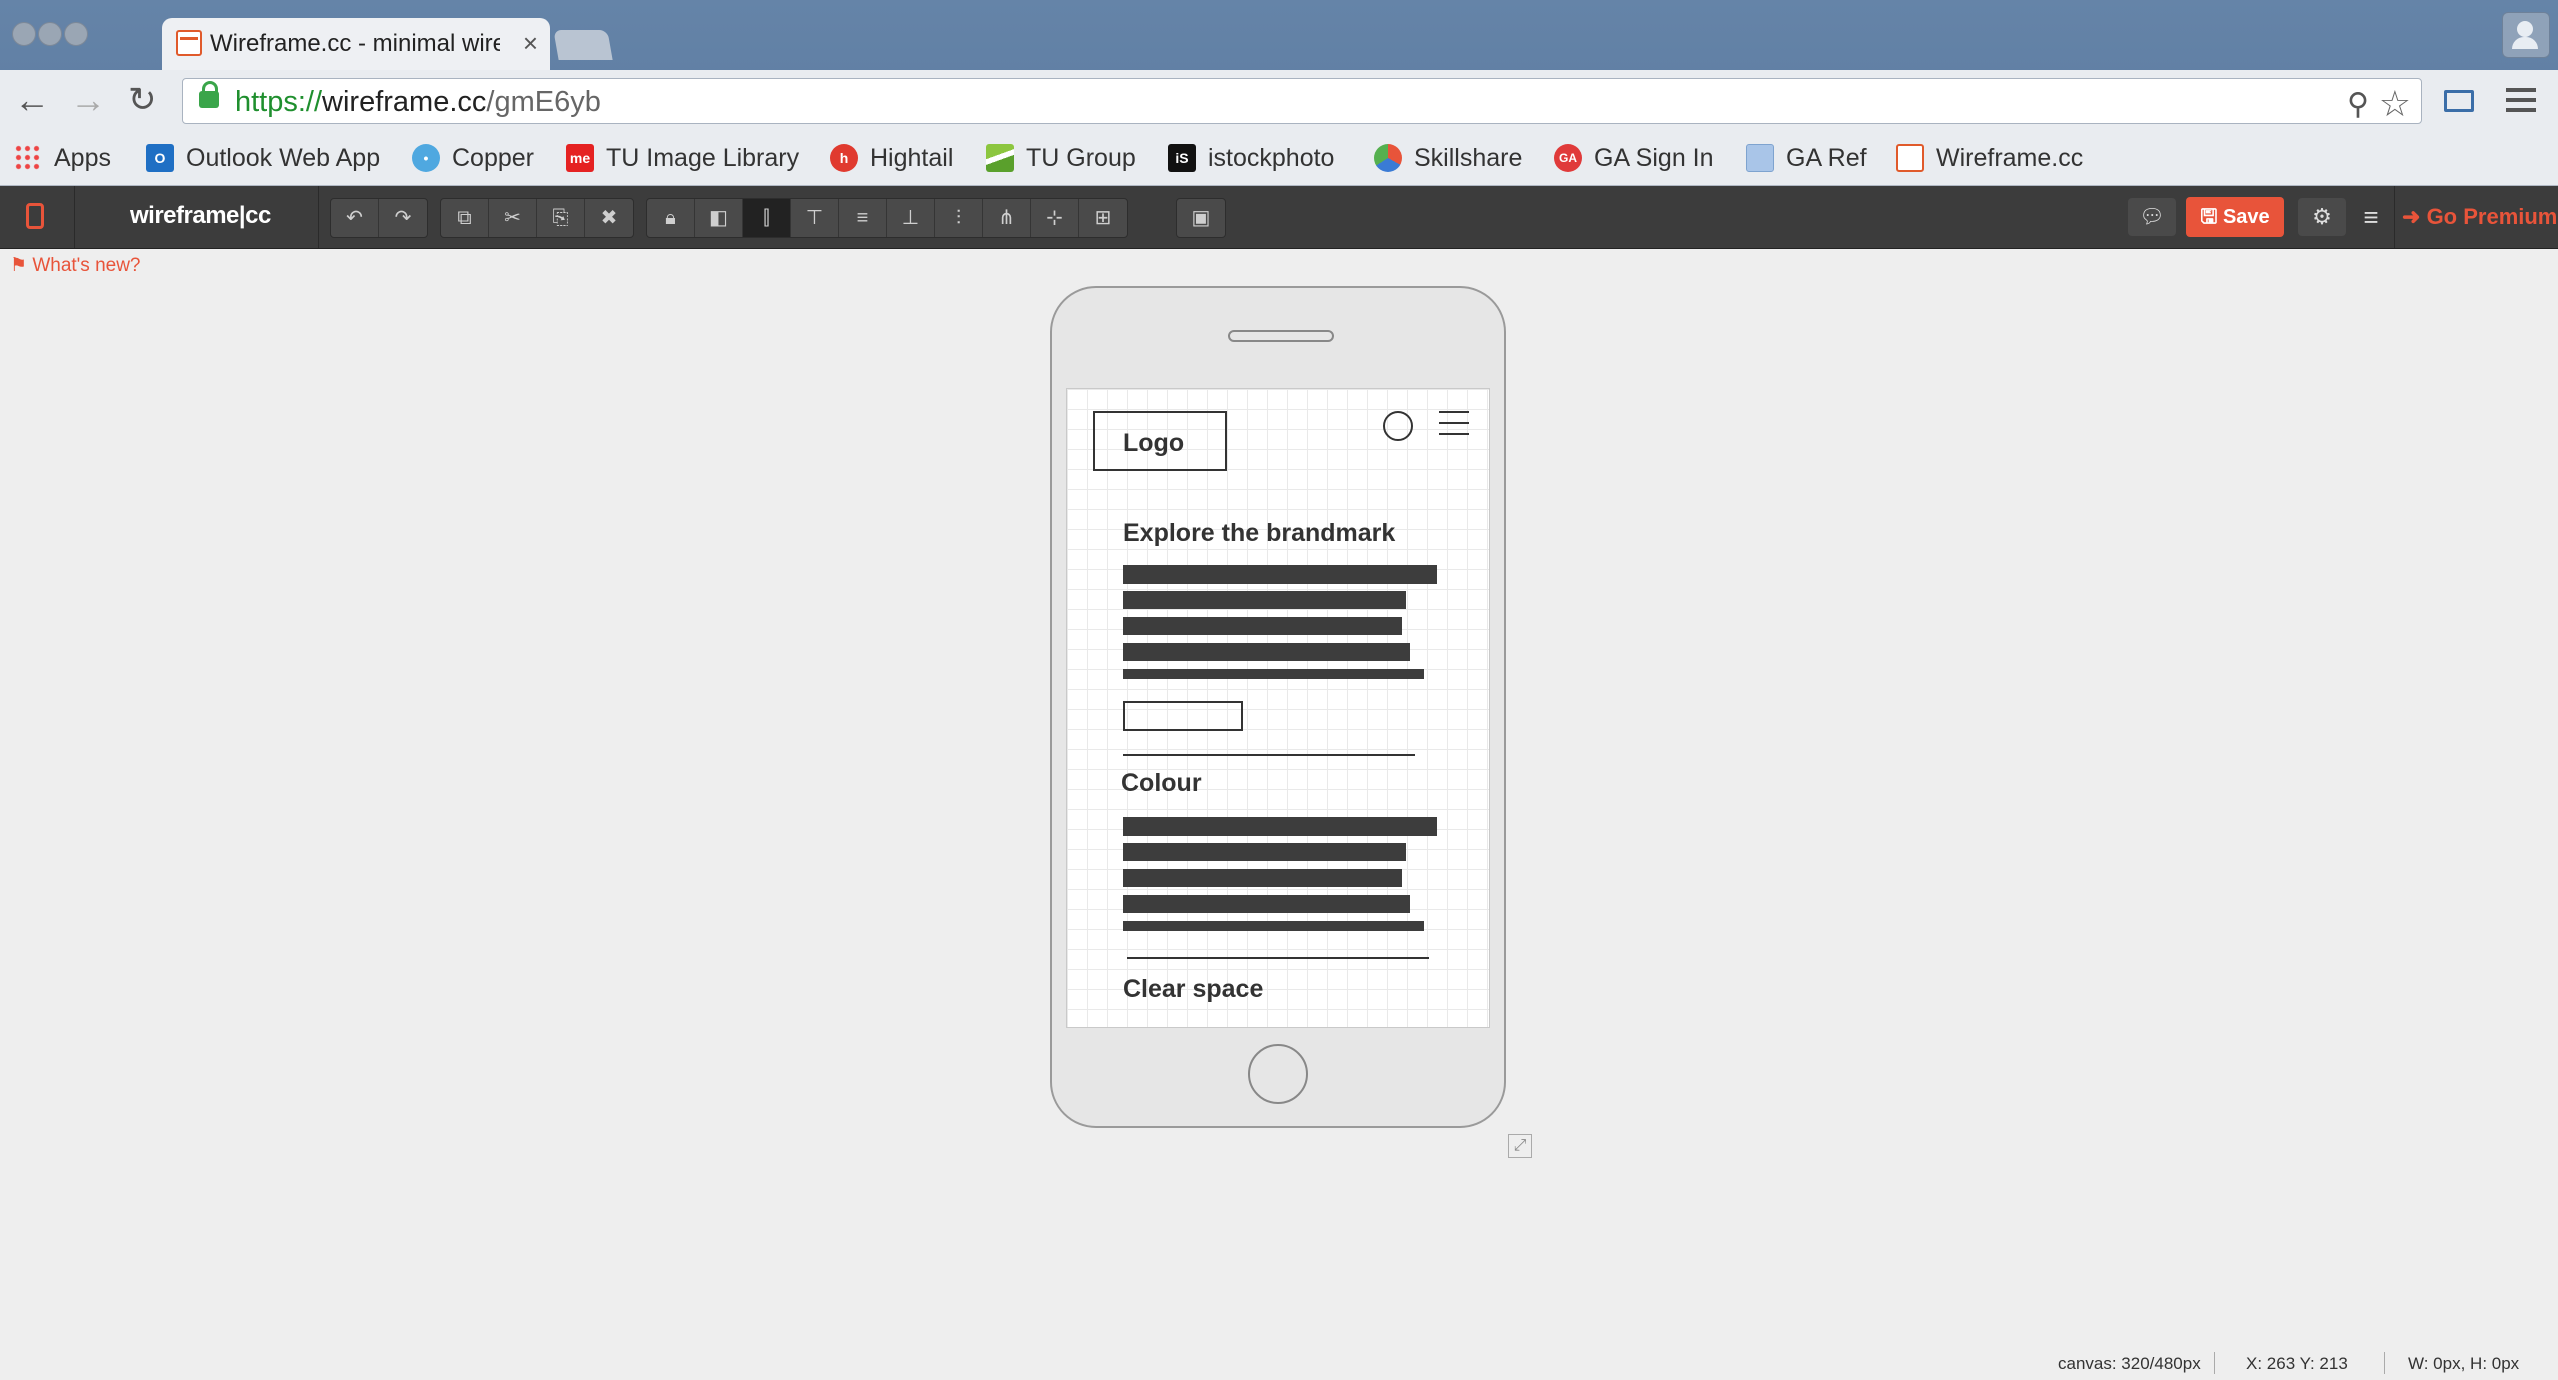  Describe the element at coordinates (583, 45) in the screenshot. I see `new-tab-button` at that location.